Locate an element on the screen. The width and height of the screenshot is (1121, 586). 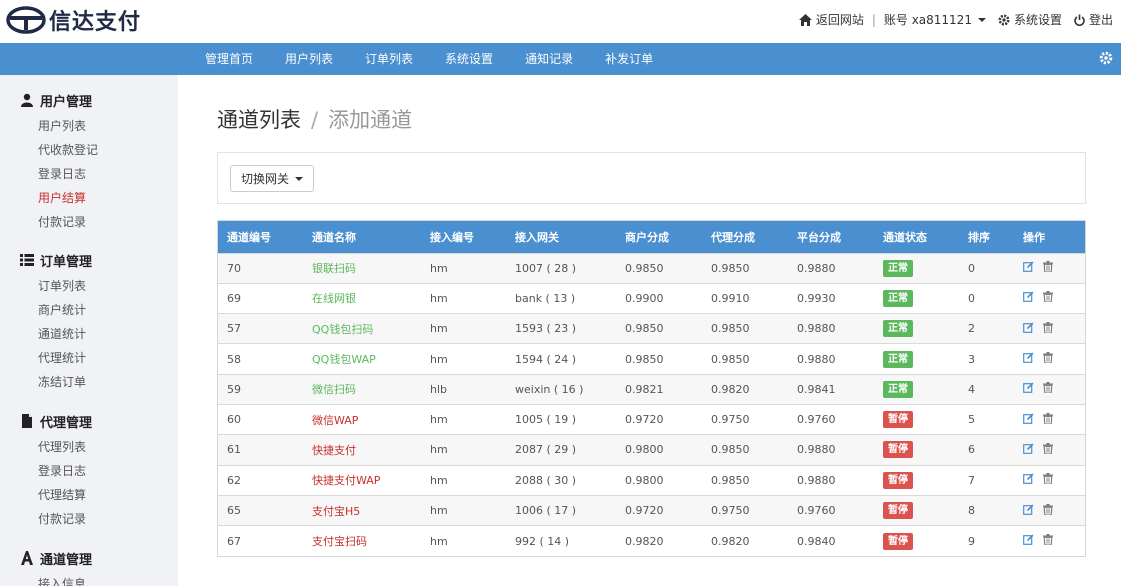
sidebar-item-agent-payment-records: 付款记录 is located at coordinates (65, 519).